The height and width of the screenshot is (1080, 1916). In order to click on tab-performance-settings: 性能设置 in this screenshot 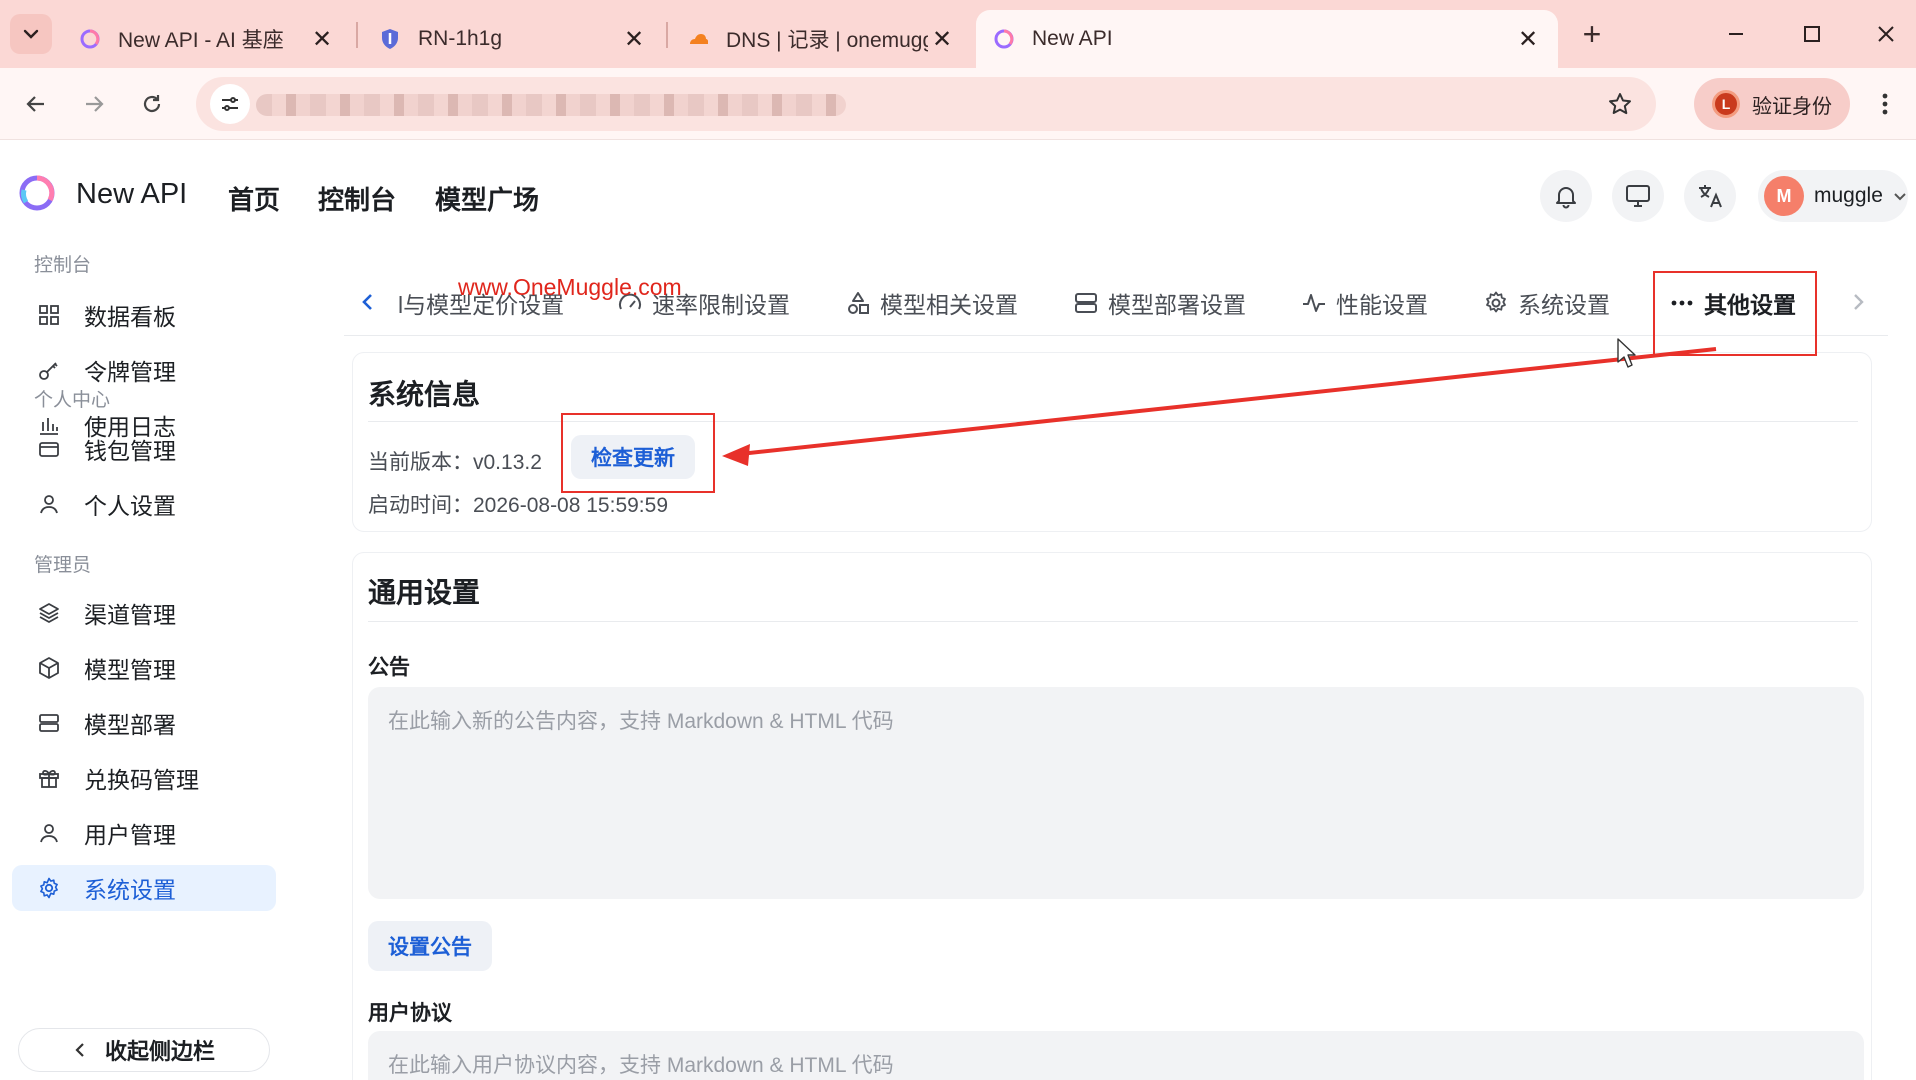, I will do `click(1364, 303)`.